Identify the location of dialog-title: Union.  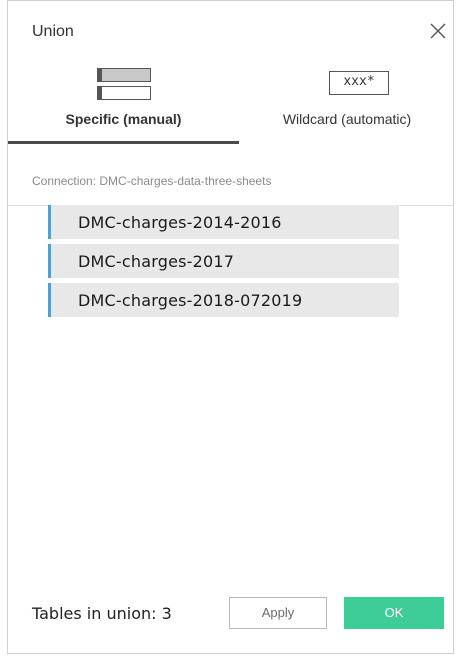
(53, 31).